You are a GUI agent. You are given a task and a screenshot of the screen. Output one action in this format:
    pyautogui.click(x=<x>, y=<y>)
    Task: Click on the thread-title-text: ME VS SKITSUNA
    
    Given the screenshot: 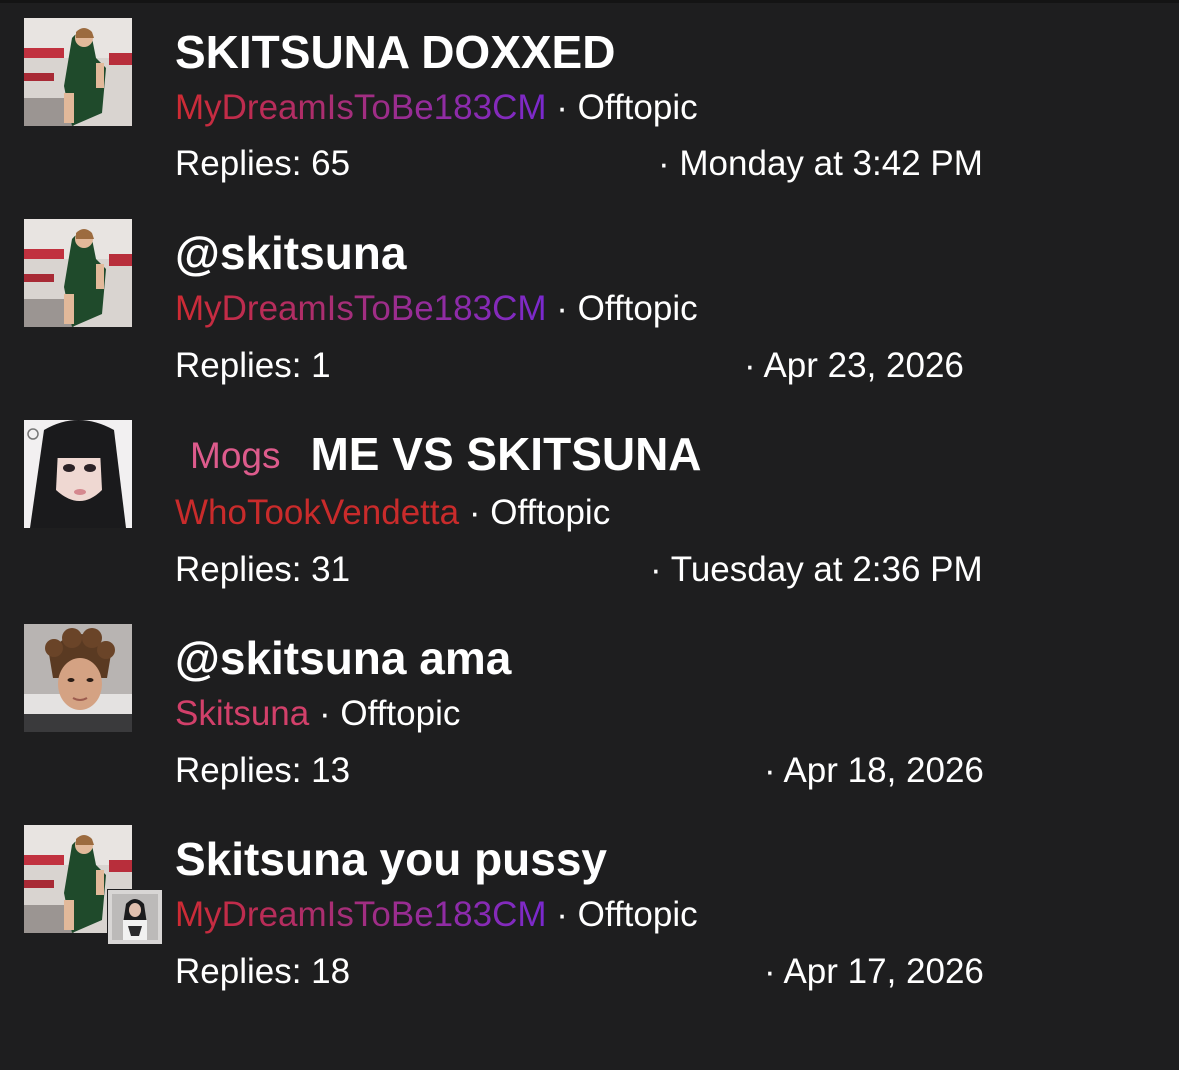 What is the action you would take?
    pyautogui.click(x=505, y=454)
    